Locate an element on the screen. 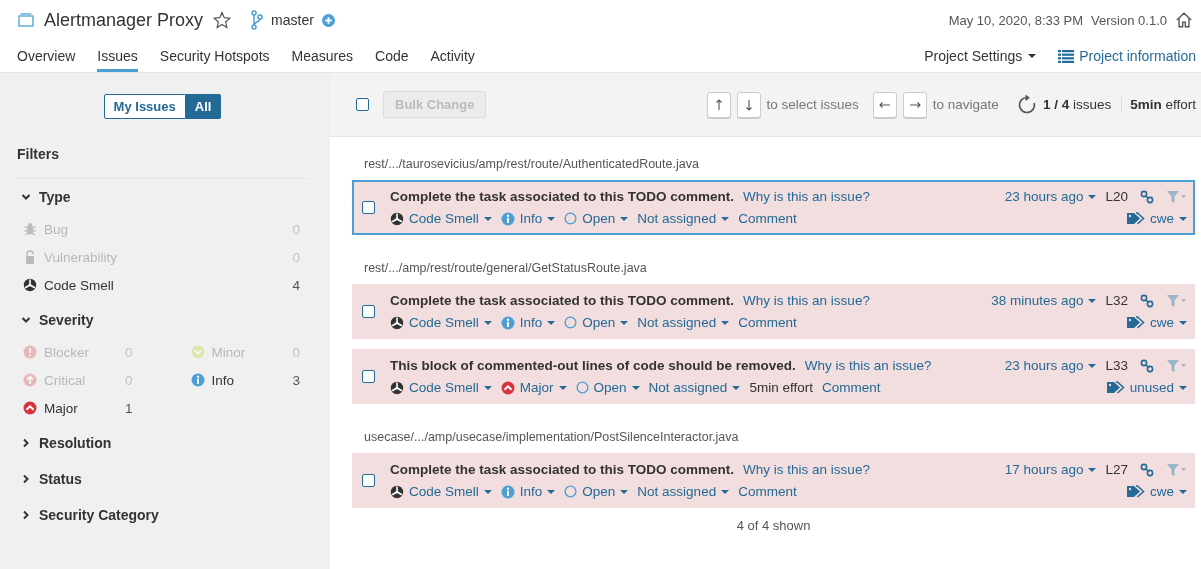 The width and height of the screenshot is (1201, 569). project-settings-menu: Project Settings is located at coordinates (980, 56).